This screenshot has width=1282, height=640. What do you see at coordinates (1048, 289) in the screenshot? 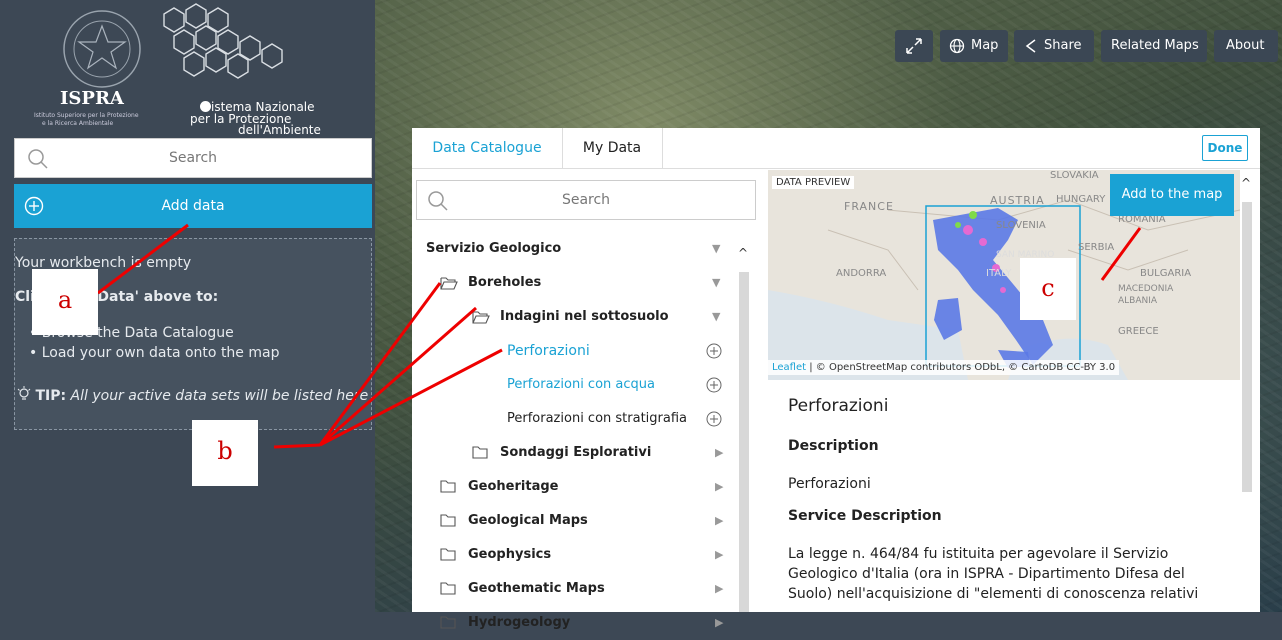
I see `annotation-label-c: c` at bounding box center [1048, 289].